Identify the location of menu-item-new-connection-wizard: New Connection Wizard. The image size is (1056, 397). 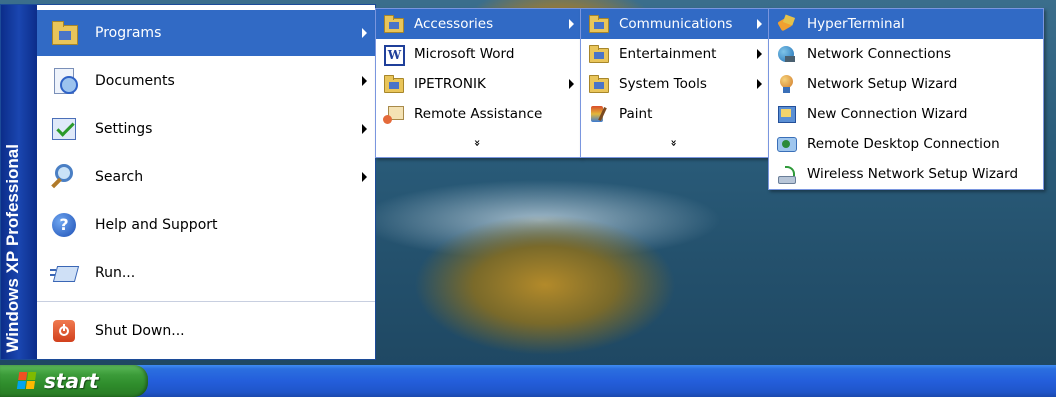
(906, 114).